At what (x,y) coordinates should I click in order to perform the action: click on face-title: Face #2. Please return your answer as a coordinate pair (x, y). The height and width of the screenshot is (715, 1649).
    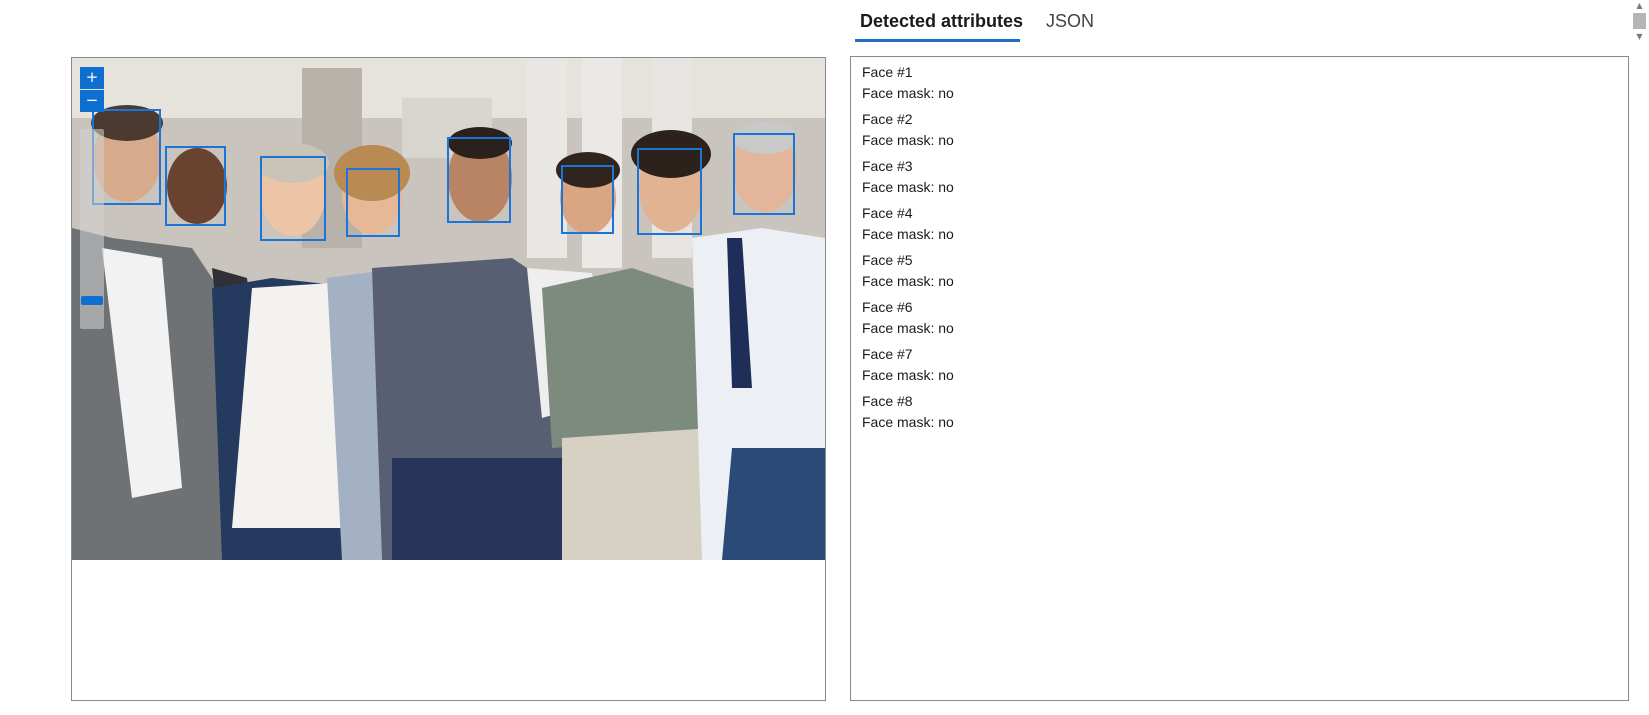
    Looking at the image, I should click on (887, 119).